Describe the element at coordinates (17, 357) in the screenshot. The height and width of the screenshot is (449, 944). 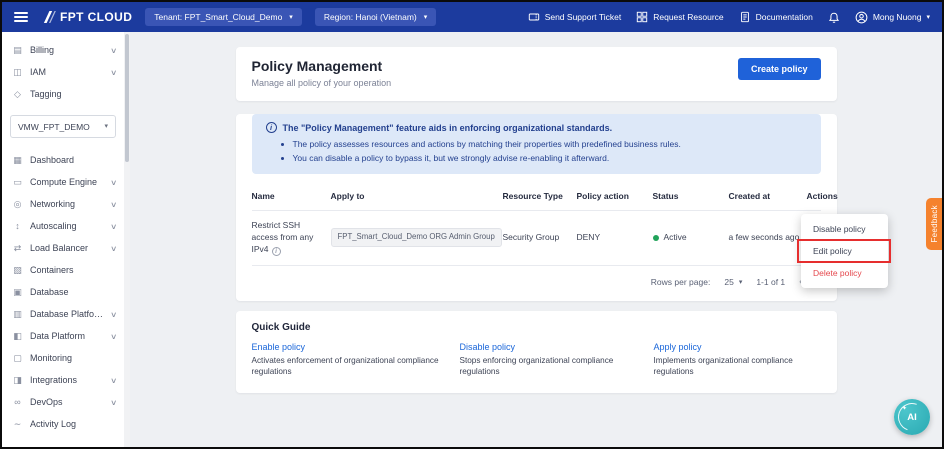
I see `monitoring-icon: ▢` at that location.